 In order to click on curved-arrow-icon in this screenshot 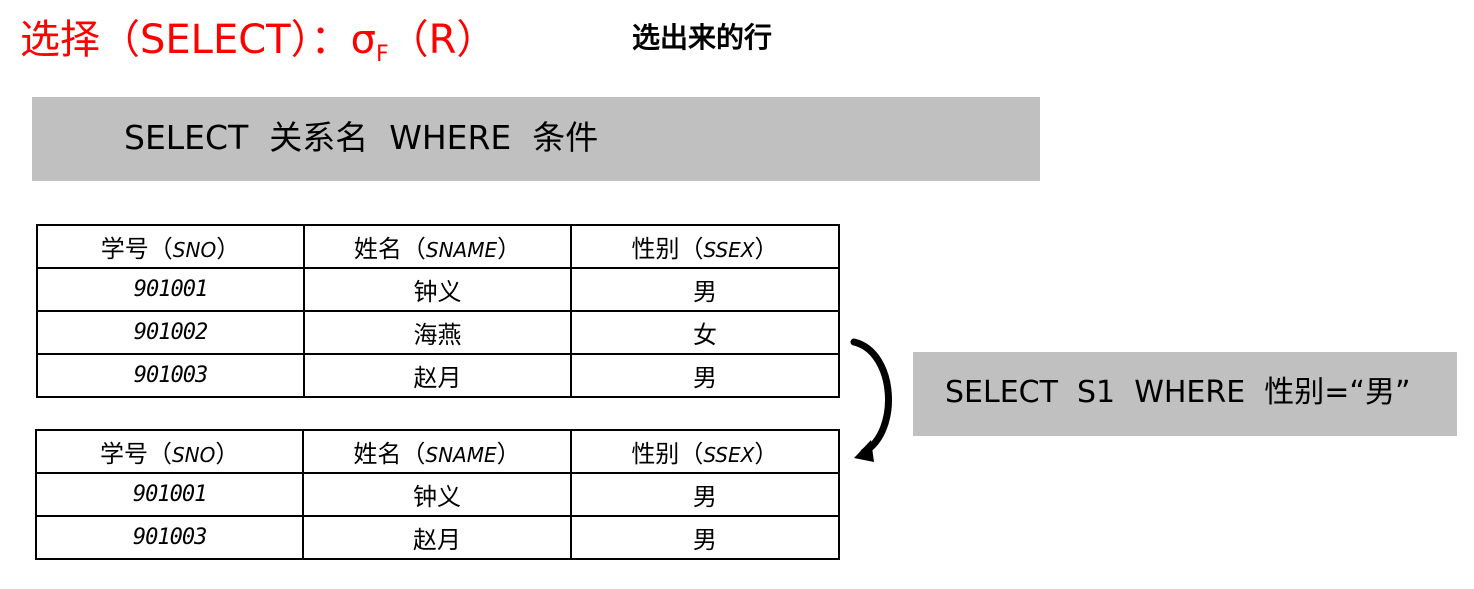, I will do `click(871, 400)`.